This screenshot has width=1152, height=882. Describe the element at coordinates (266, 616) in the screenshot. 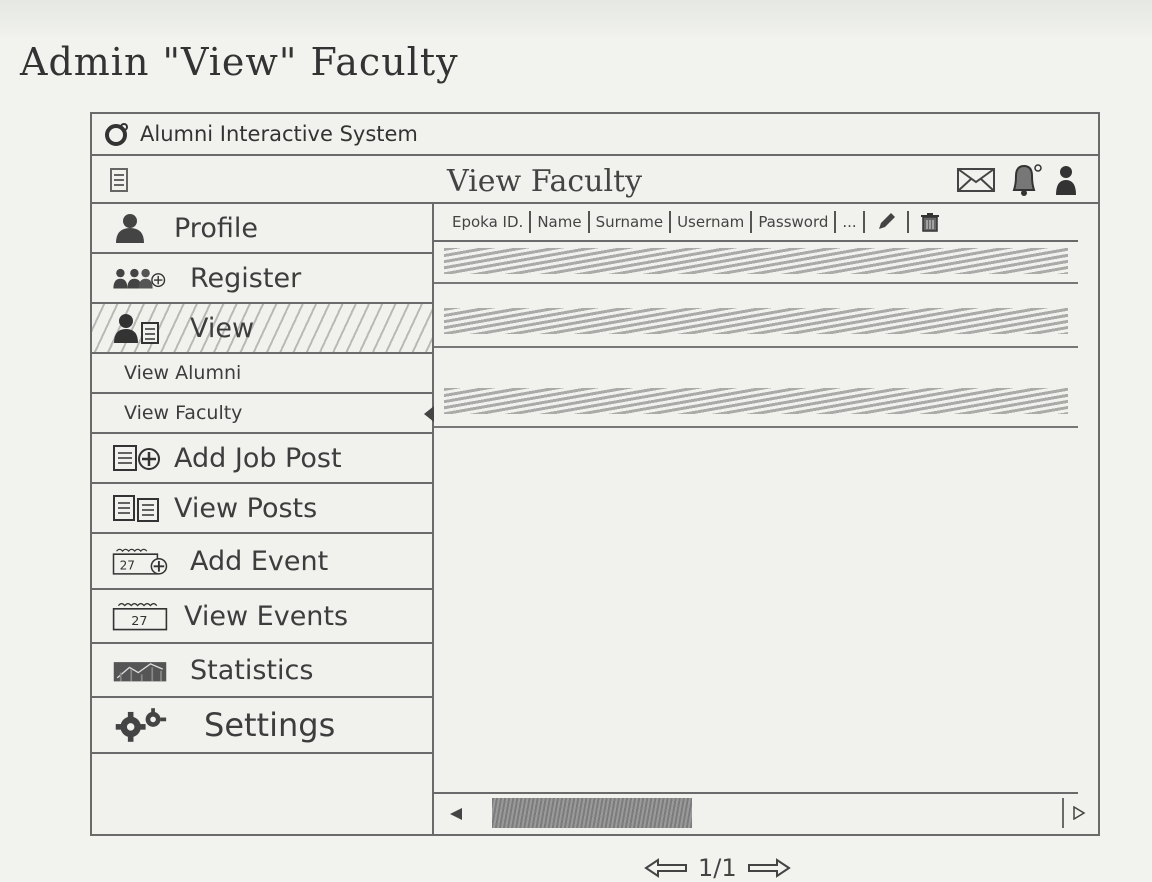

I see `sidebar-item-label: View Events` at that location.